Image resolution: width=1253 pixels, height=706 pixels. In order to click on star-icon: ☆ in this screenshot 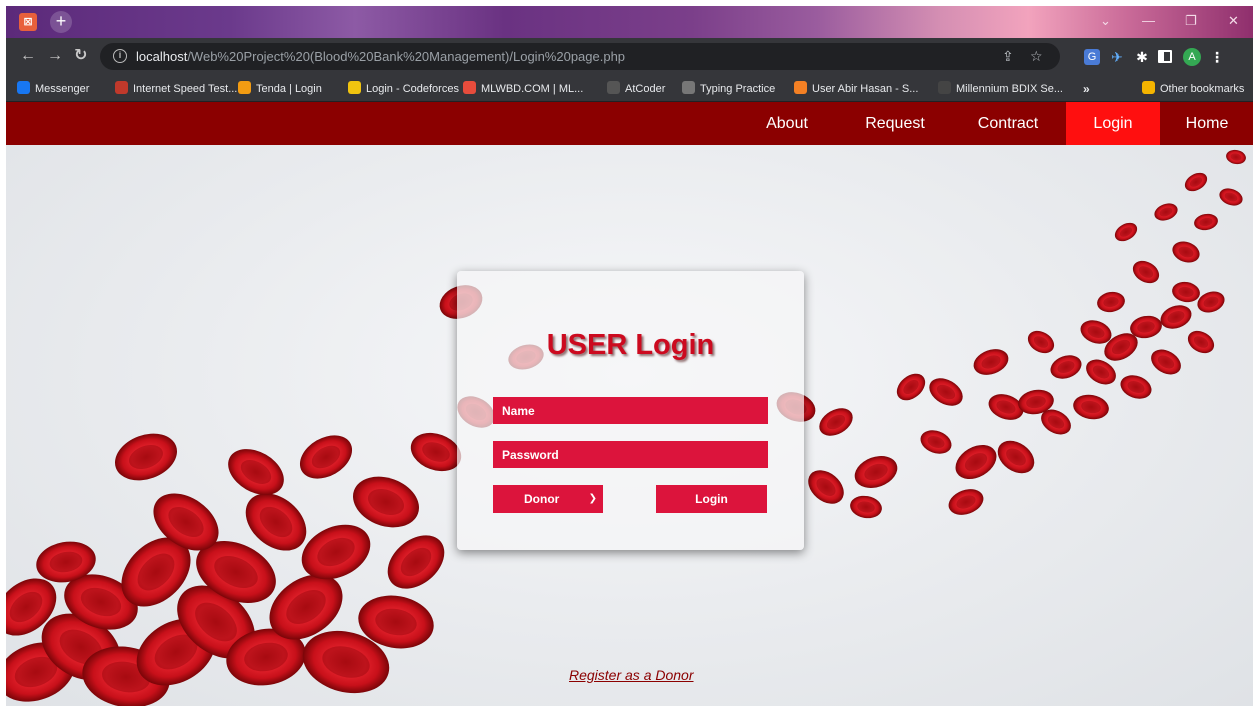, I will do `click(1036, 56)`.